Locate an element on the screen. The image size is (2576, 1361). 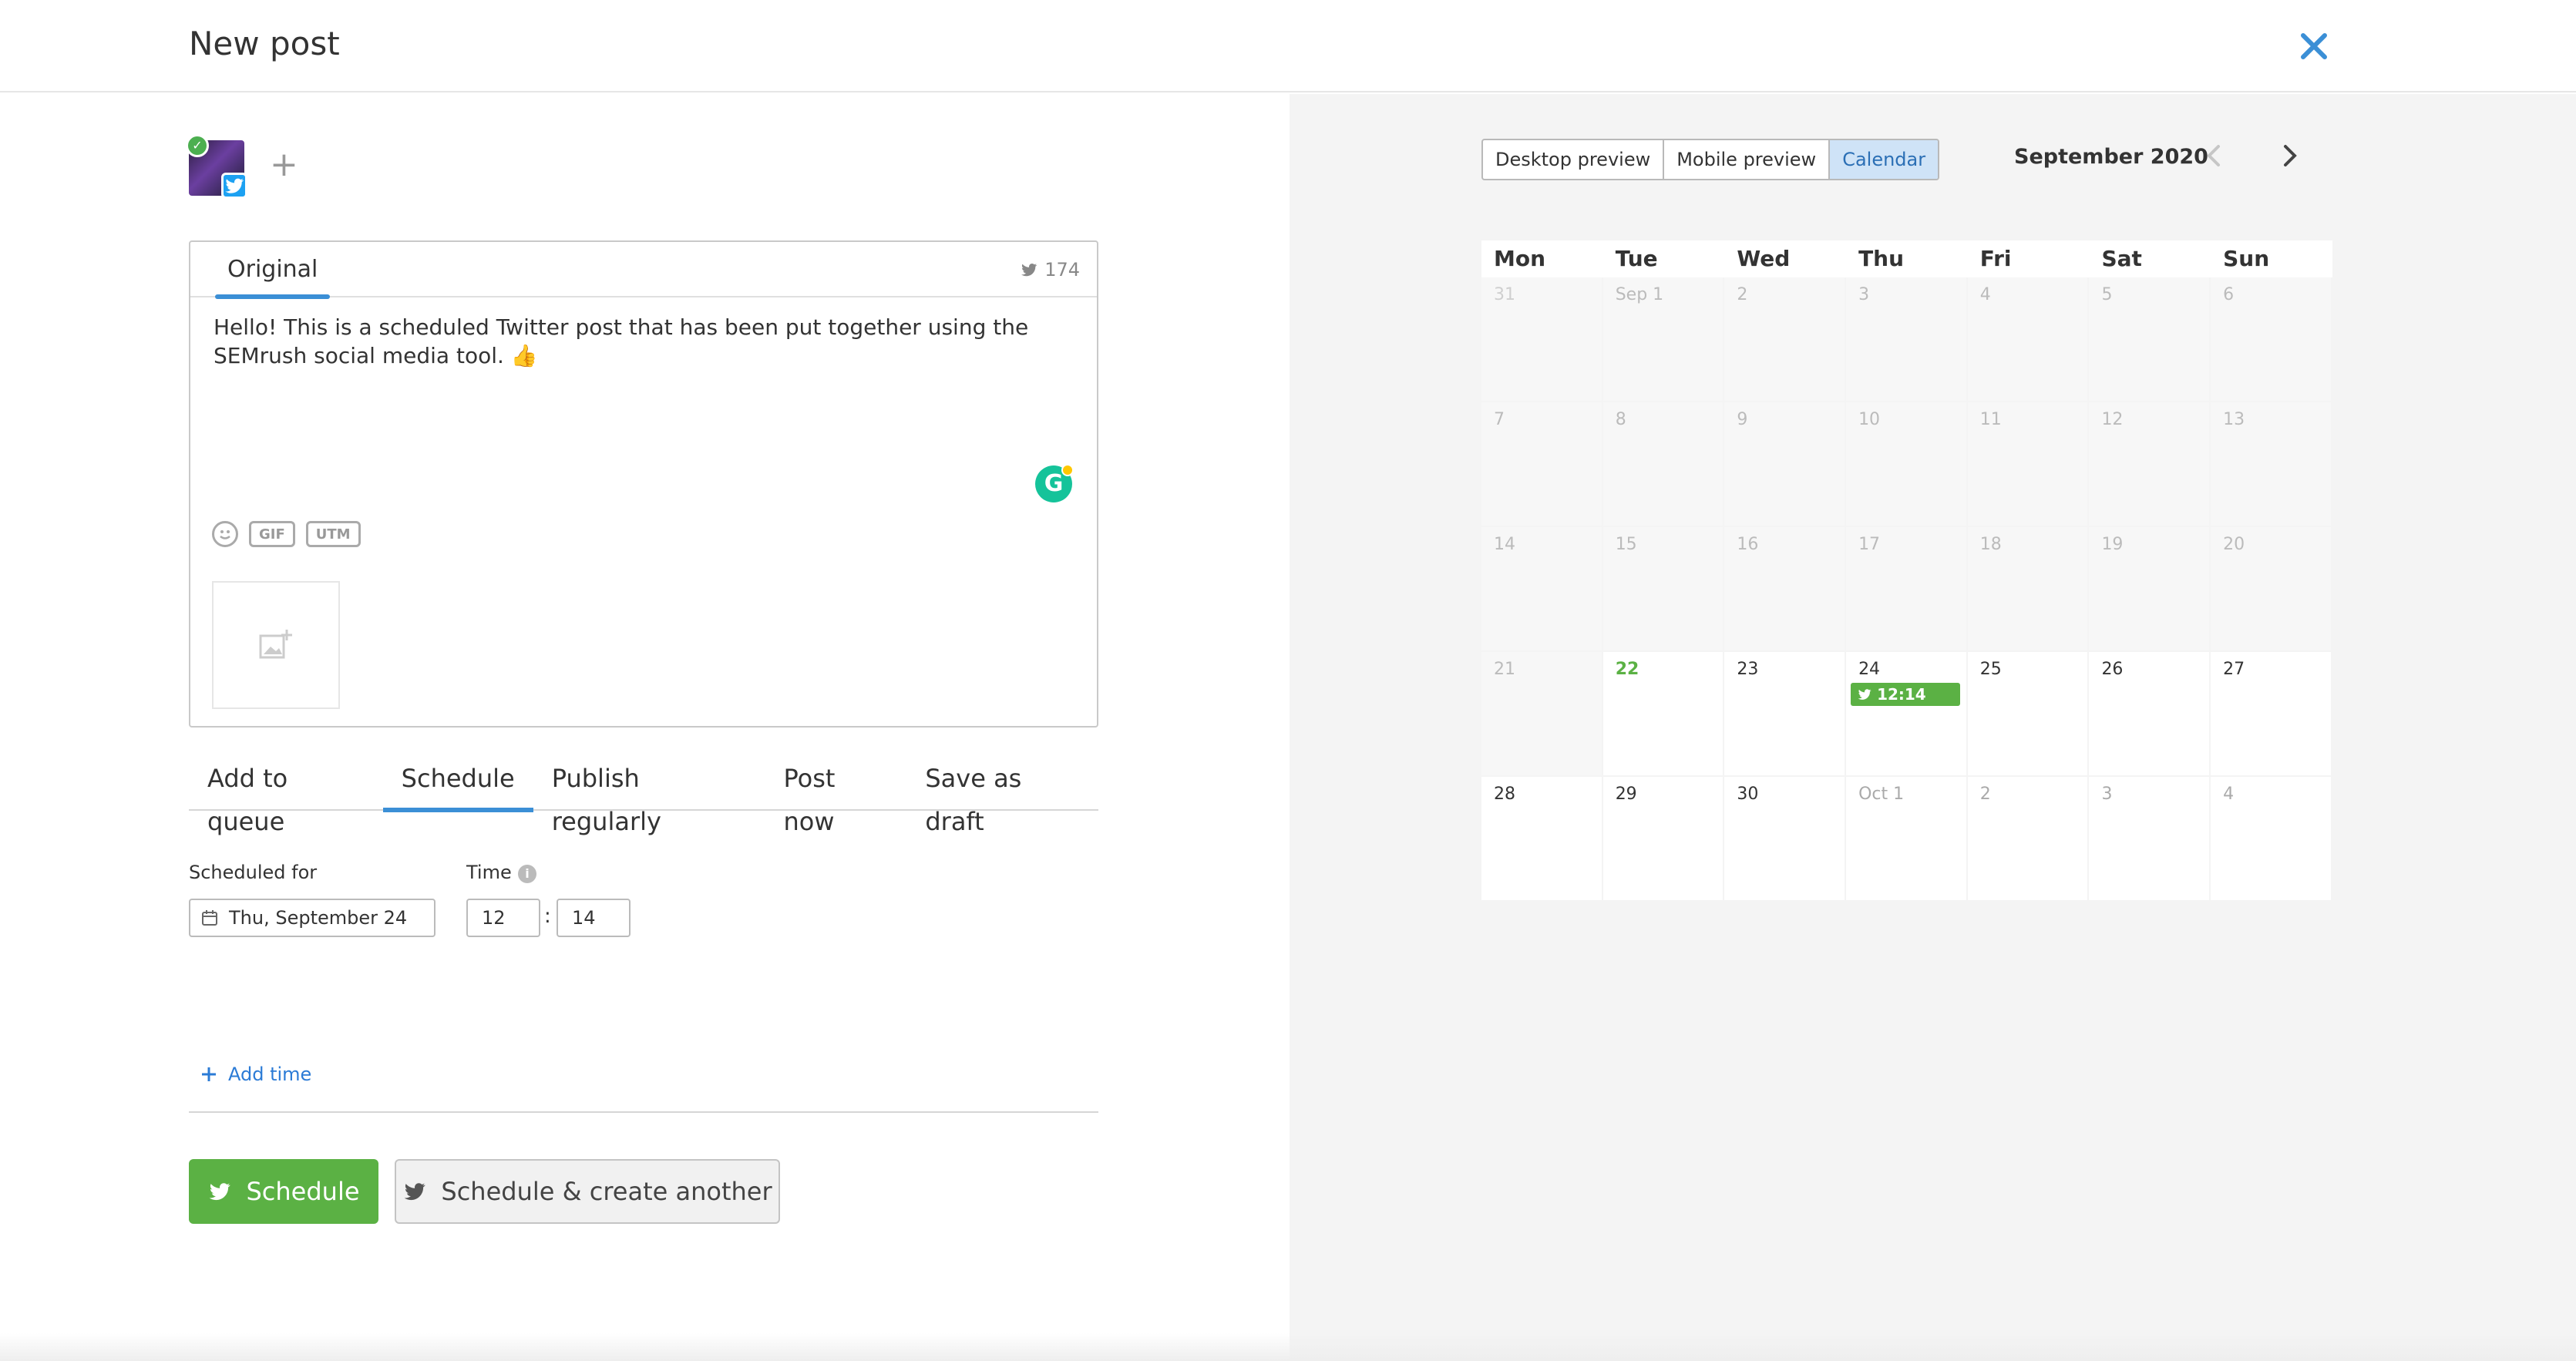
calendar-day: 26 is located at coordinates (2150, 714).